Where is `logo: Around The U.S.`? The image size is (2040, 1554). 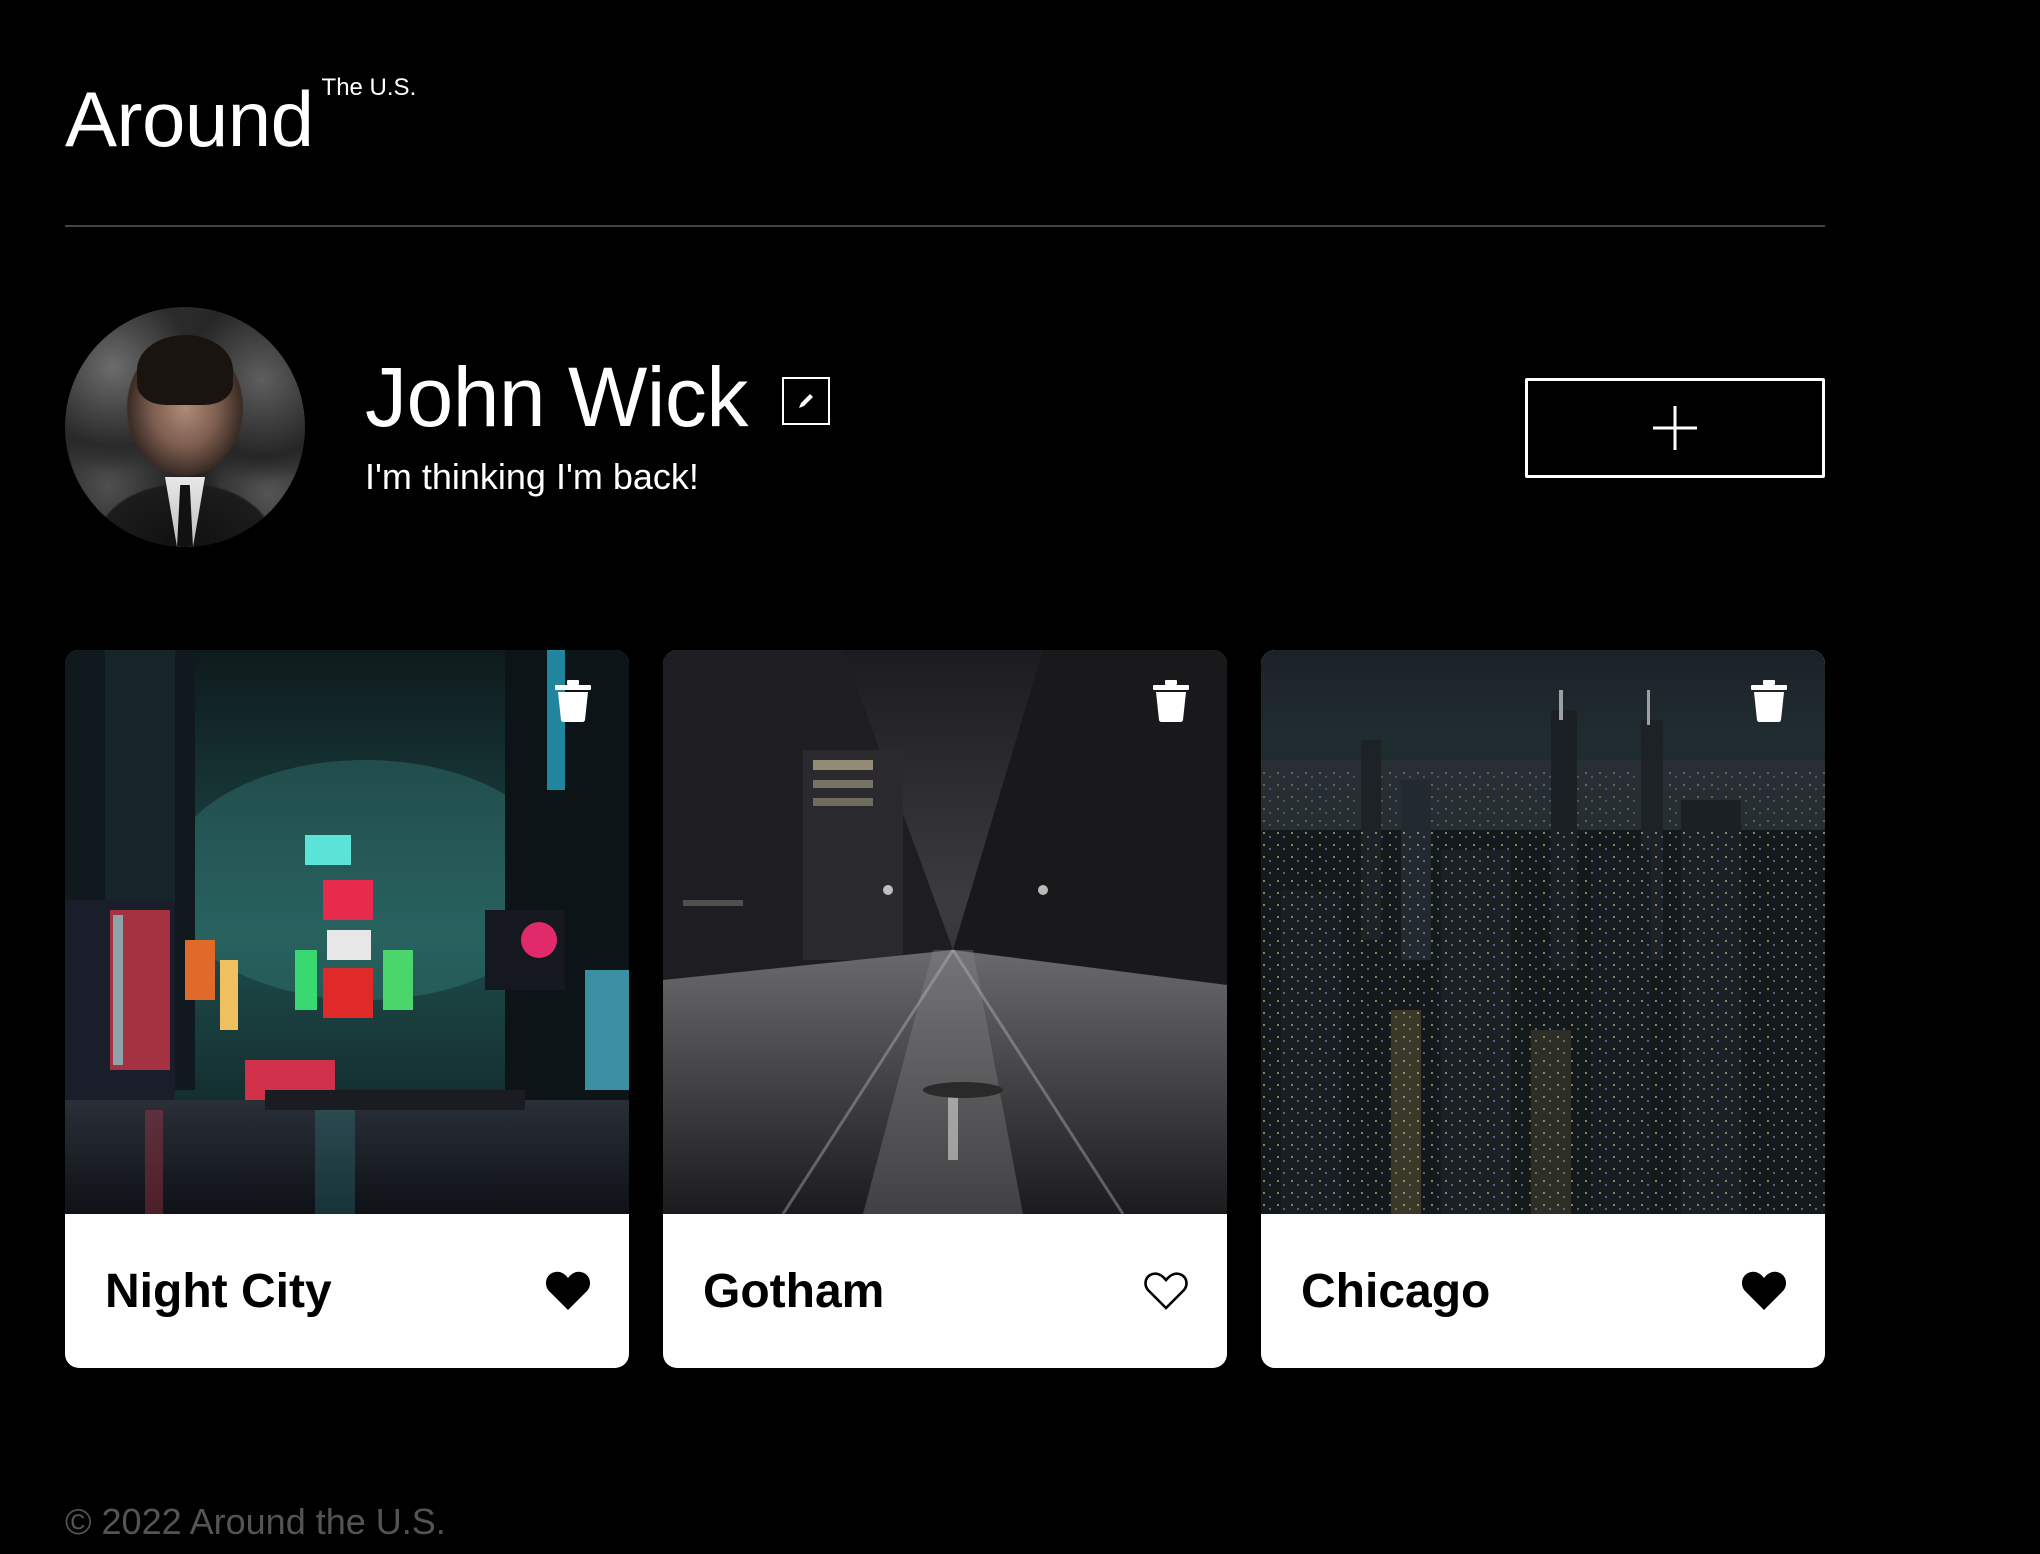
logo: Around The U.S. is located at coordinates (240, 119).